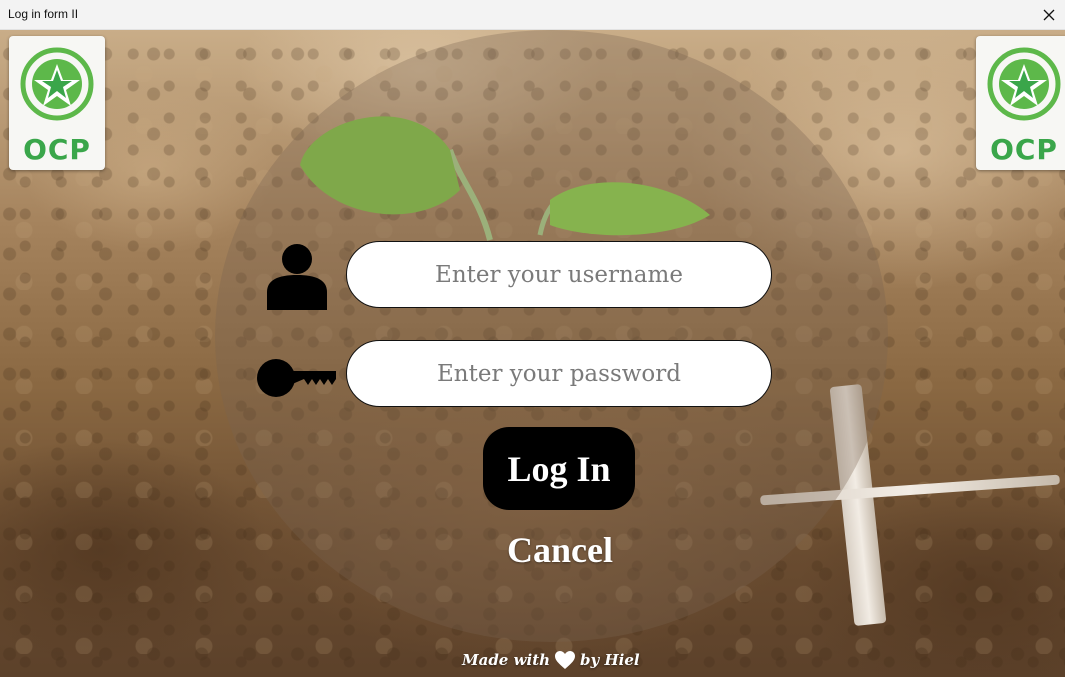 This screenshot has height=677, width=1065. Describe the element at coordinates (297, 277) in the screenshot. I see `user-icon` at that location.